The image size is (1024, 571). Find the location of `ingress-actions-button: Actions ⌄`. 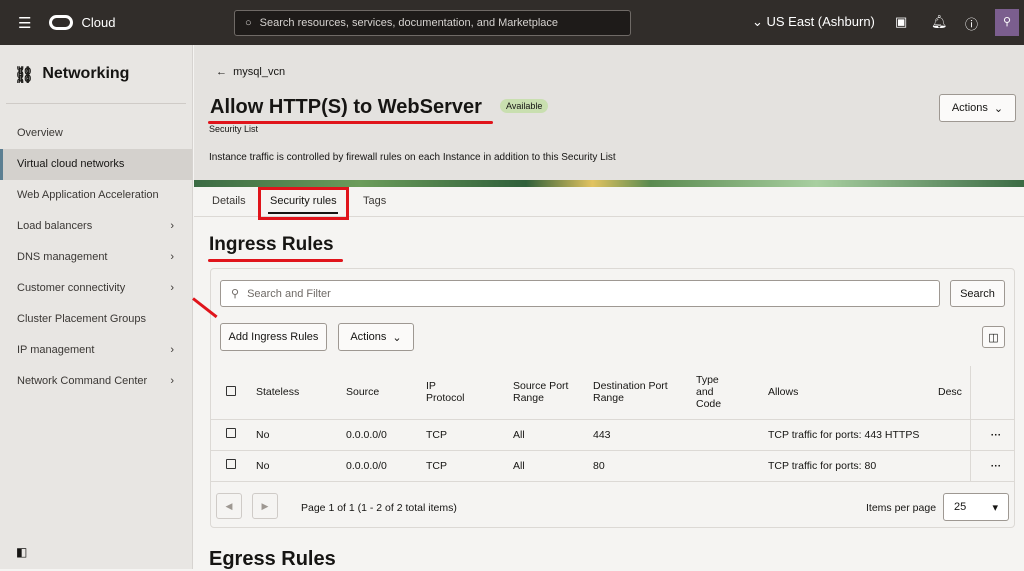

ingress-actions-button: Actions ⌄ is located at coordinates (376, 337).